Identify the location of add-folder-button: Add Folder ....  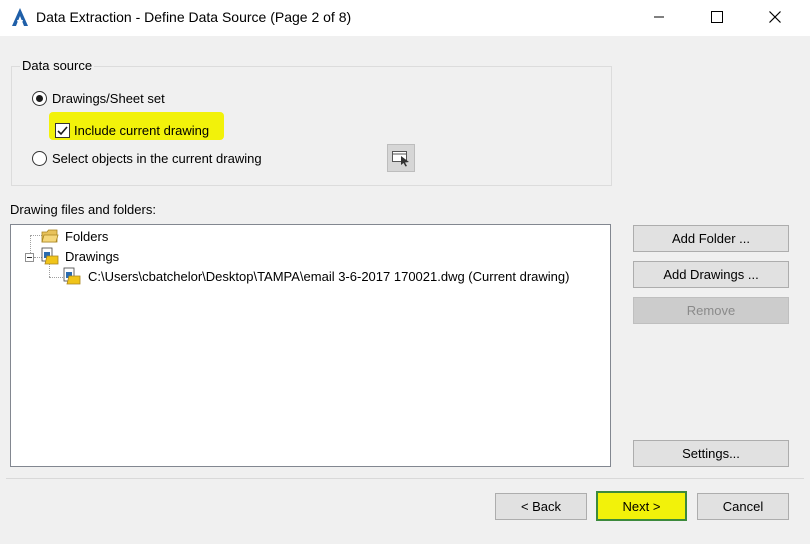
(711, 238).